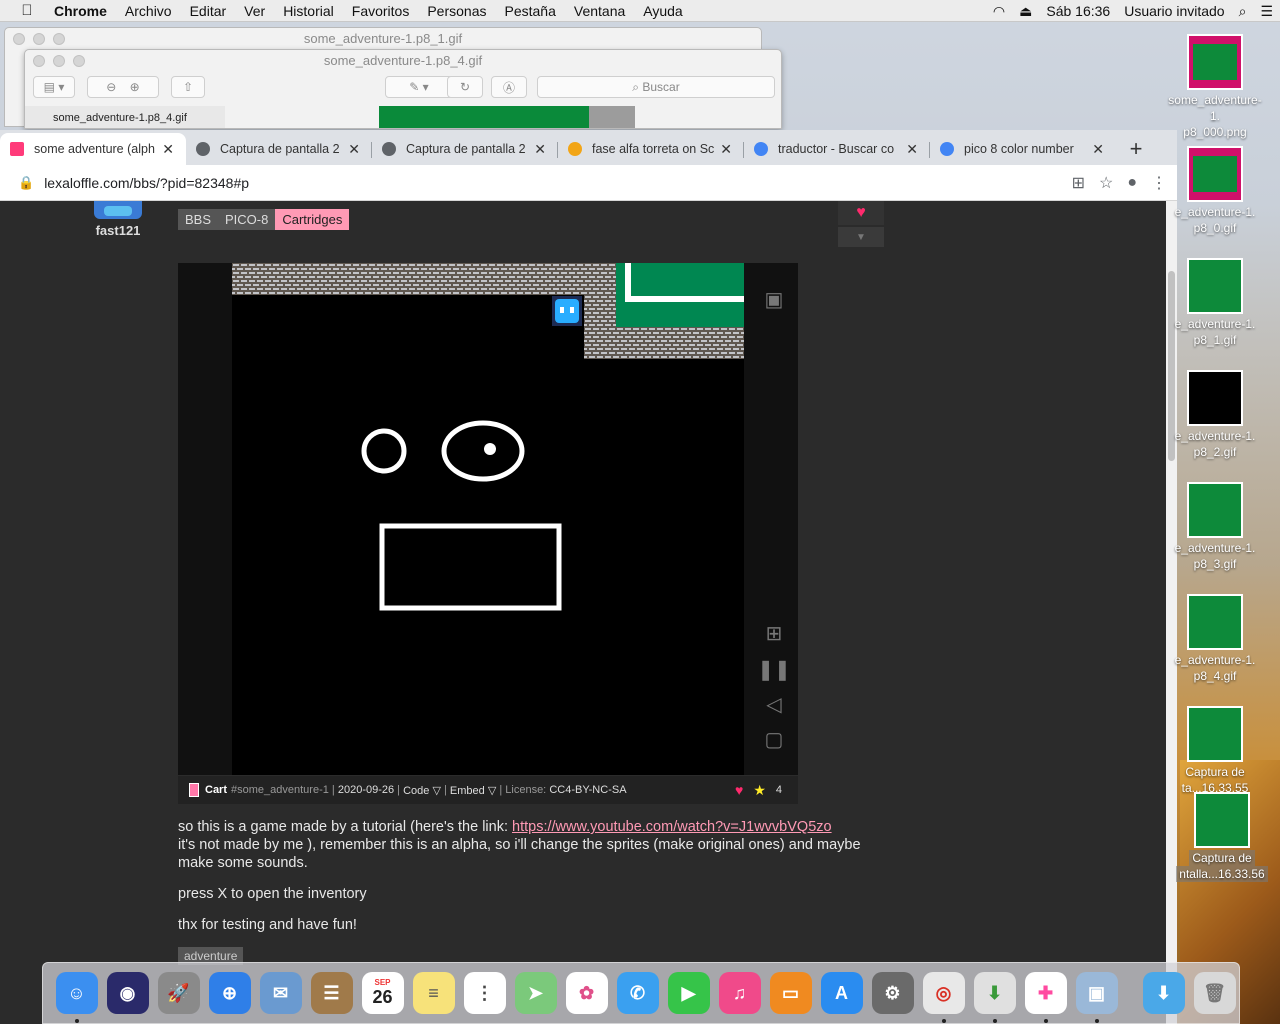 The width and height of the screenshot is (1280, 1024). Describe the element at coordinates (419, 87) in the screenshot. I see `markup-button: ✎ ▾` at that location.